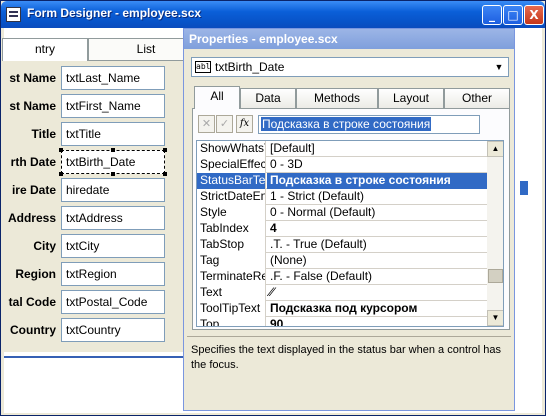 The height and width of the screenshot is (416, 546). What do you see at coordinates (268, 98) in the screenshot?
I see `tab-data: Data` at bounding box center [268, 98].